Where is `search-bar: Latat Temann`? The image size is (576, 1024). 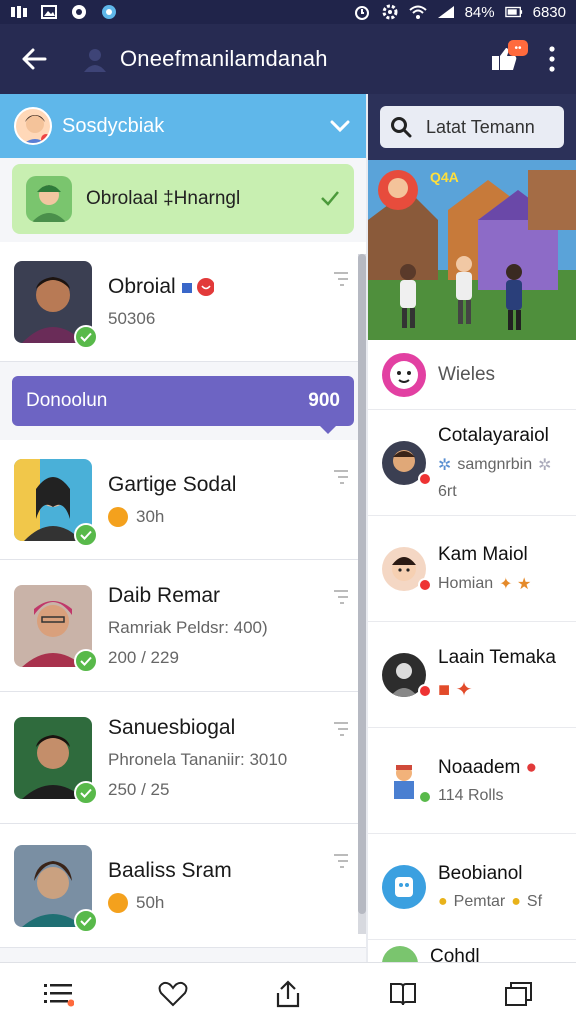
search-bar: Latat Temann is located at coordinates (472, 127).